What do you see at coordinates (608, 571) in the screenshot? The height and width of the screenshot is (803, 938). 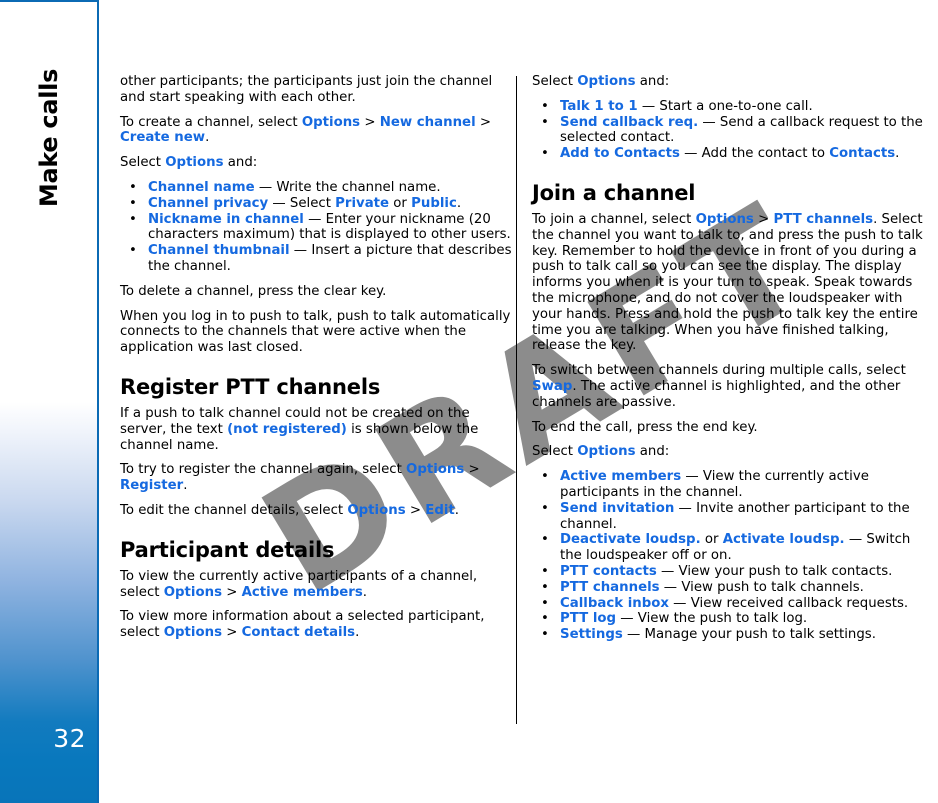 I see `link-ptt-contacts: PTT contacts` at bounding box center [608, 571].